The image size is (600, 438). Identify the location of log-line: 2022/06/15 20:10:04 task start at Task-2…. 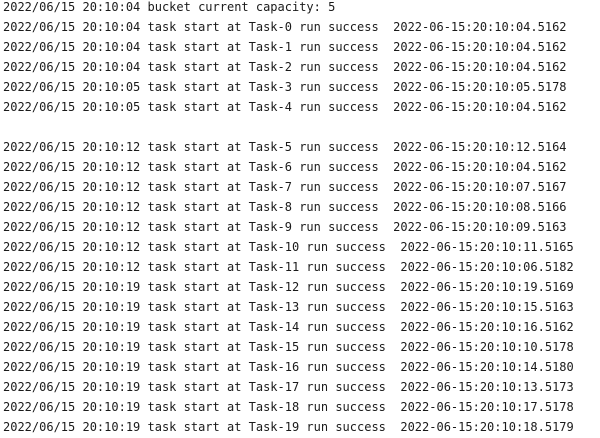
(285, 67).